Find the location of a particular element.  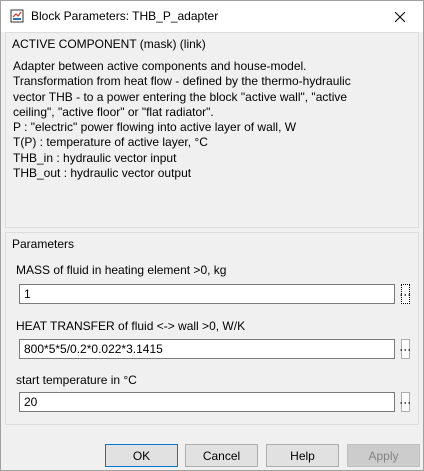

start-temperature-more-button: ⋮ is located at coordinates (405, 402).